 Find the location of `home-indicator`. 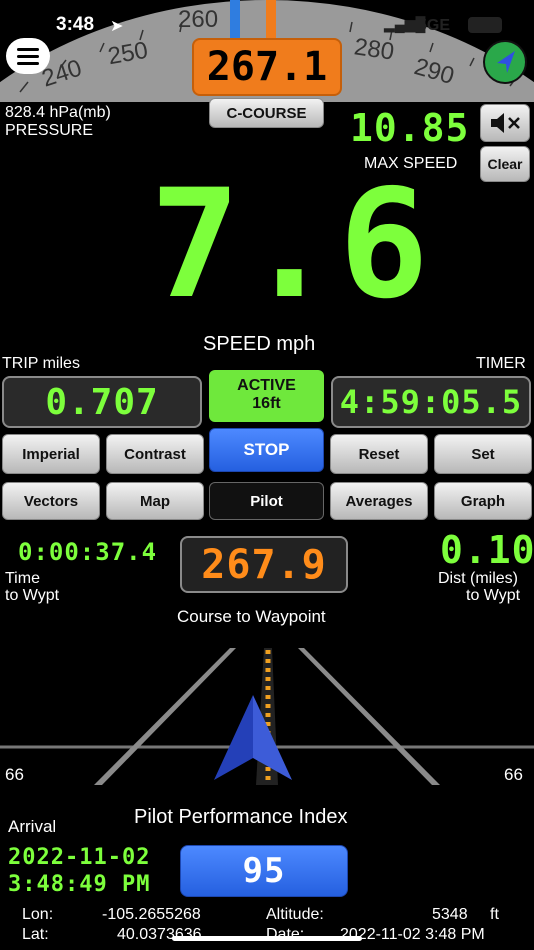

home-indicator is located at coordinates (267, 938).